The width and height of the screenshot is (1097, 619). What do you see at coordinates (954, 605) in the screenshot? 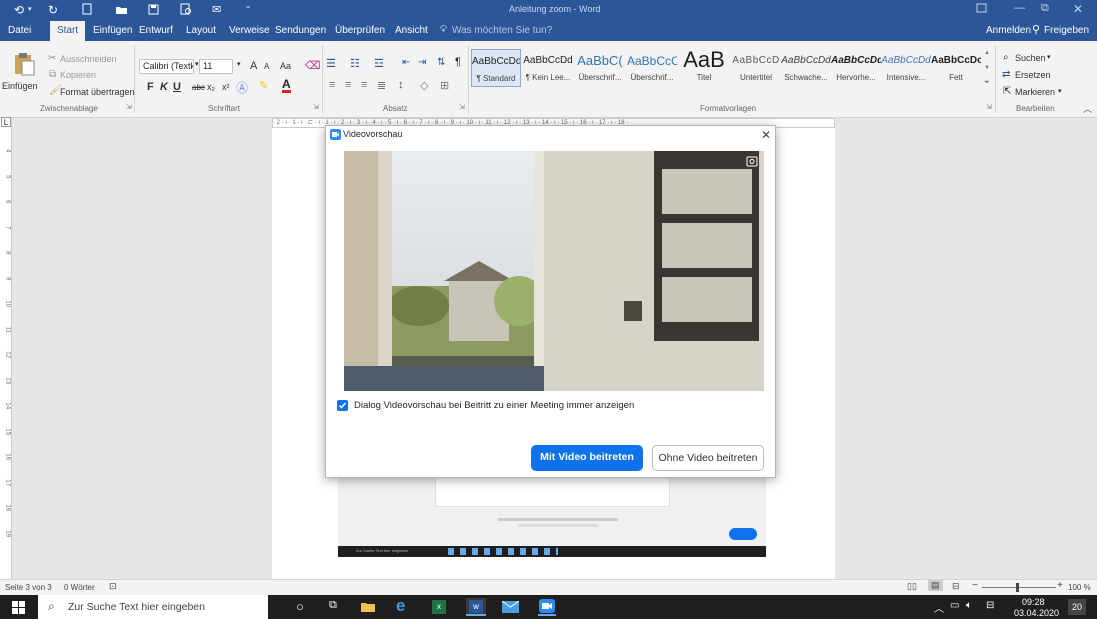
I see `battery-icon: ▭` at bounding box center [954, 605].